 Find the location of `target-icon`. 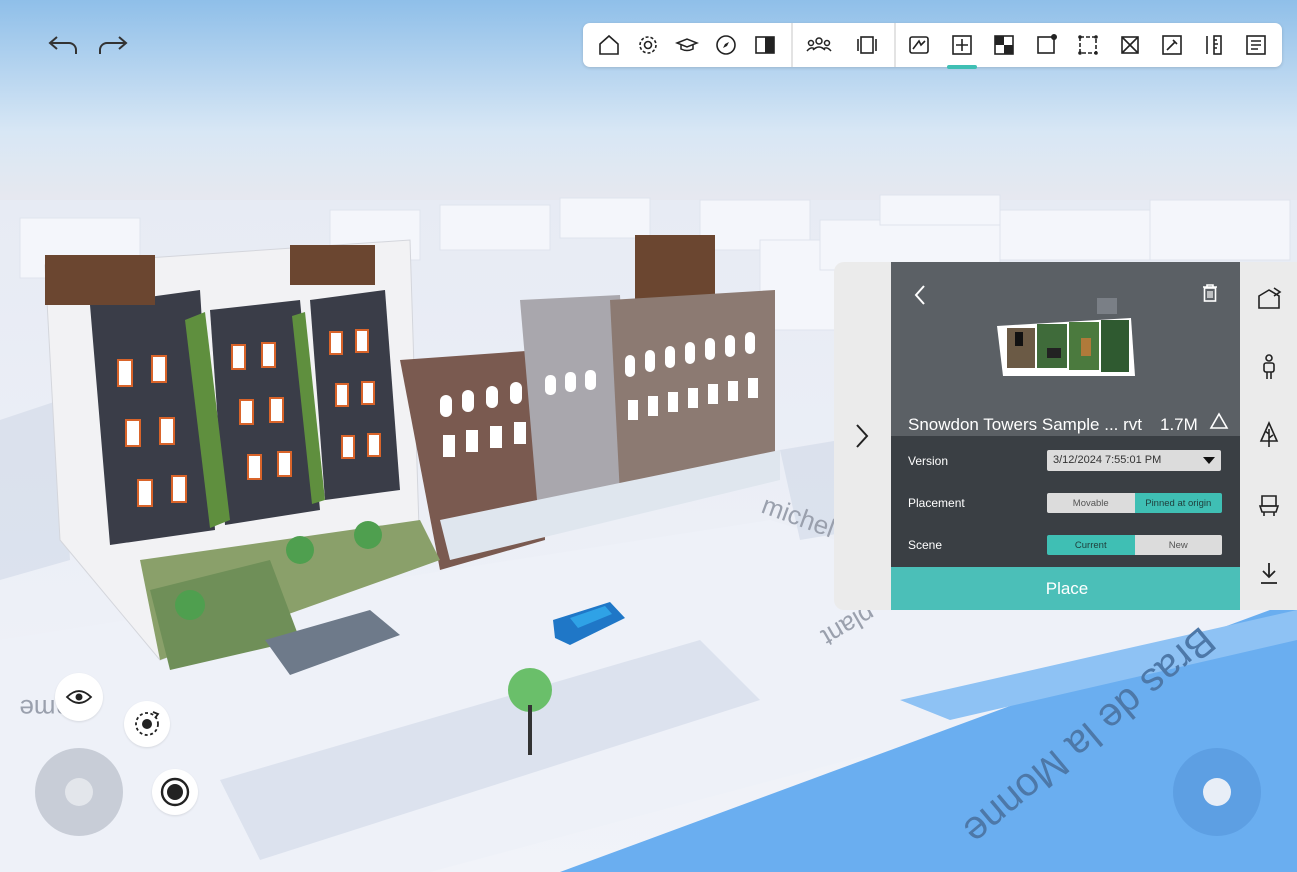

target-icon is located at coordinates (175, 792).